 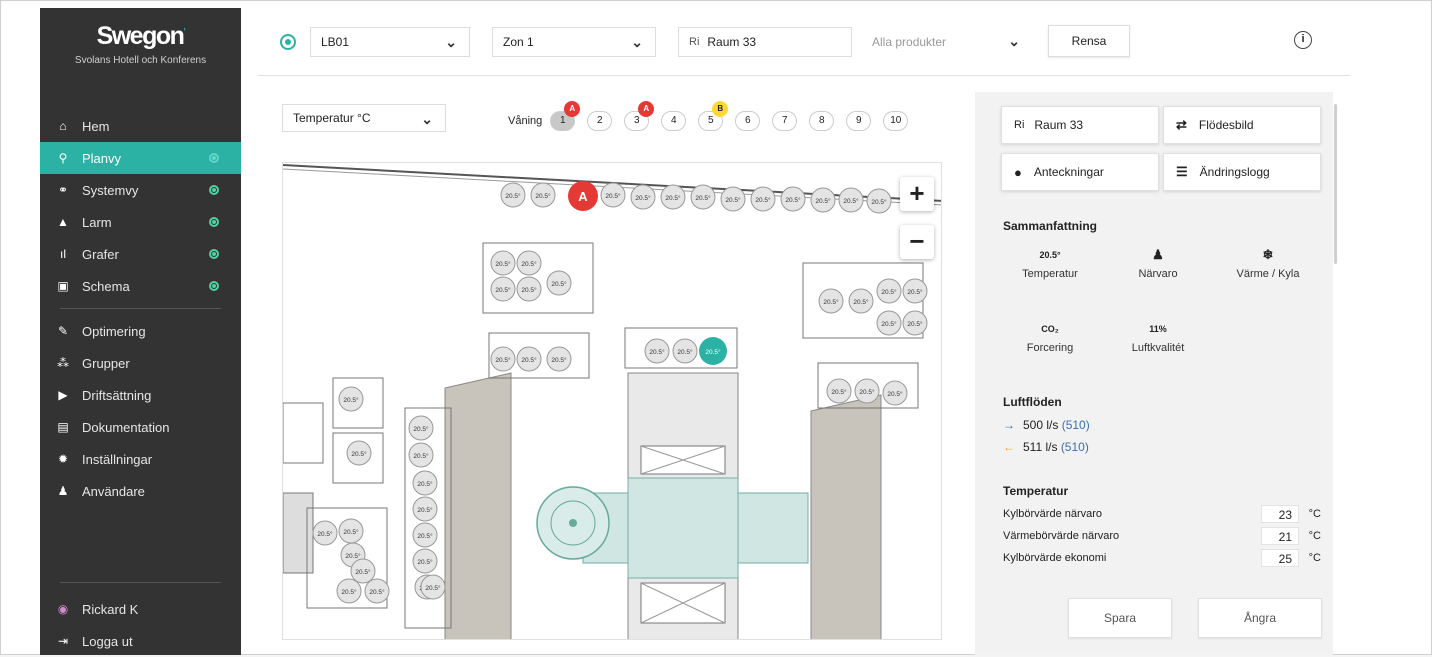 I want to click on changelog-button: ☰ Ändringslogg, so click(x=1242, y=172).